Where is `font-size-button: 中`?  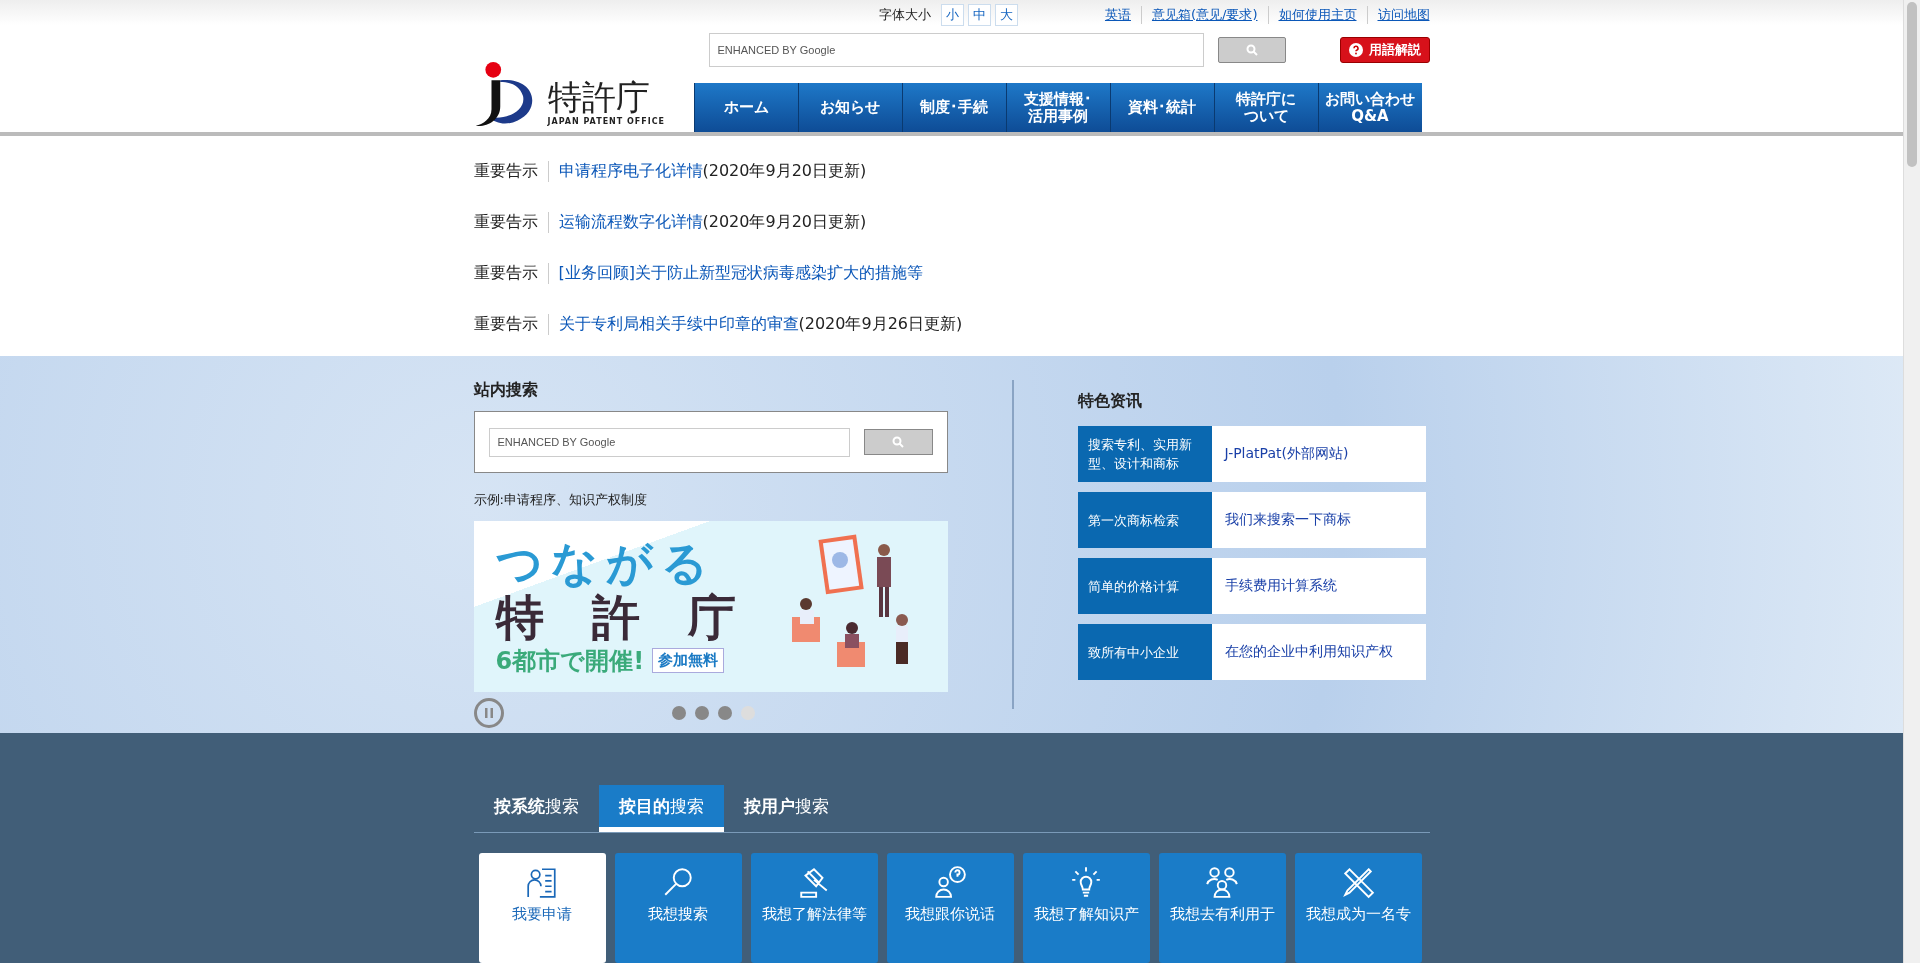 font-size-button: 中 is located at coordinates (979, 15).